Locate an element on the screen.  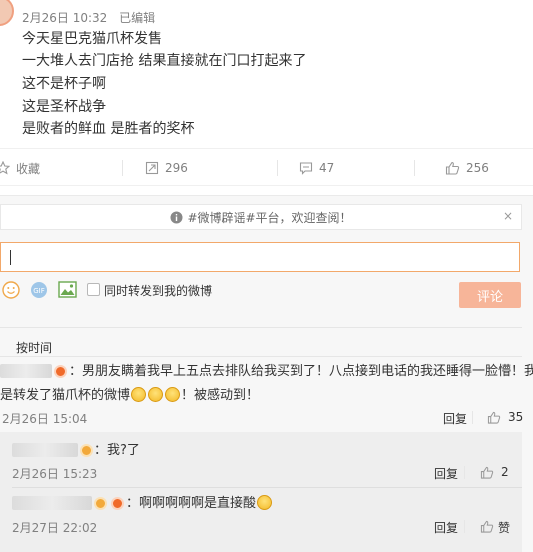
reply-text: ：我?了 is located at coordinates (117, 450).